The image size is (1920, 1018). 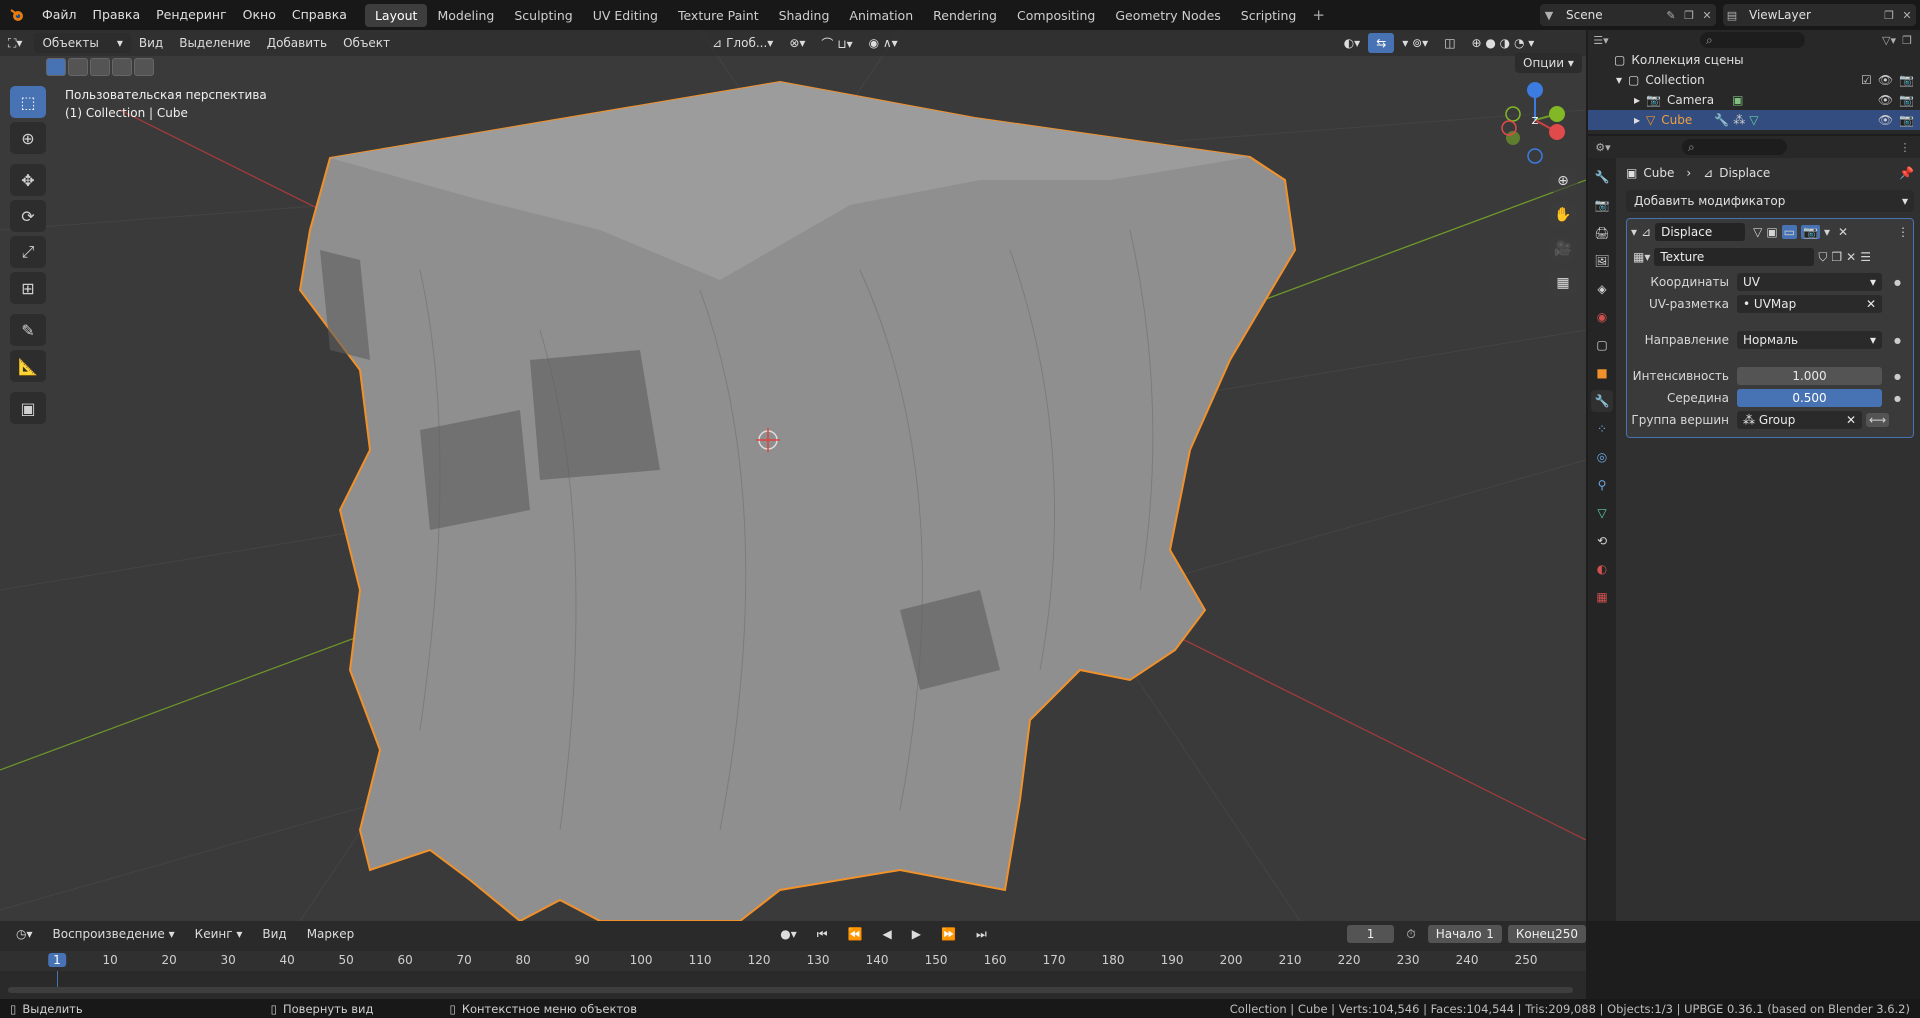 I want to click on add-cube-tool-icon: ▣, so click(x=28, y=408).